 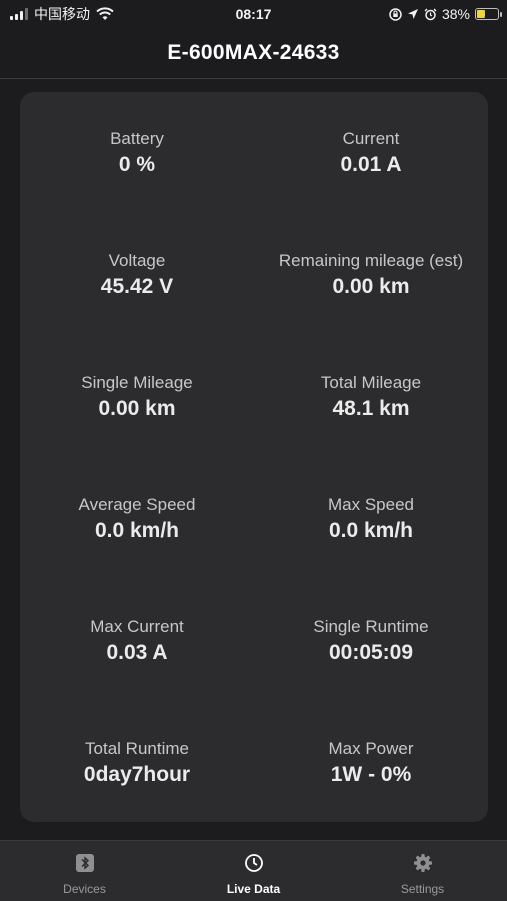 I want to click on clock-icon, so click(x=254, y=863).